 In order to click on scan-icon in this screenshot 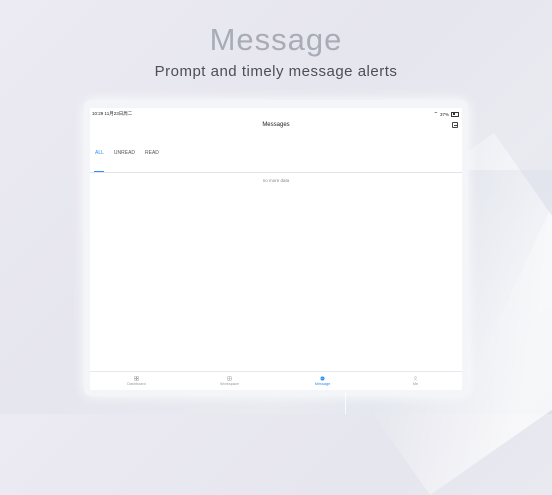, I will do `click(455, 125)`.